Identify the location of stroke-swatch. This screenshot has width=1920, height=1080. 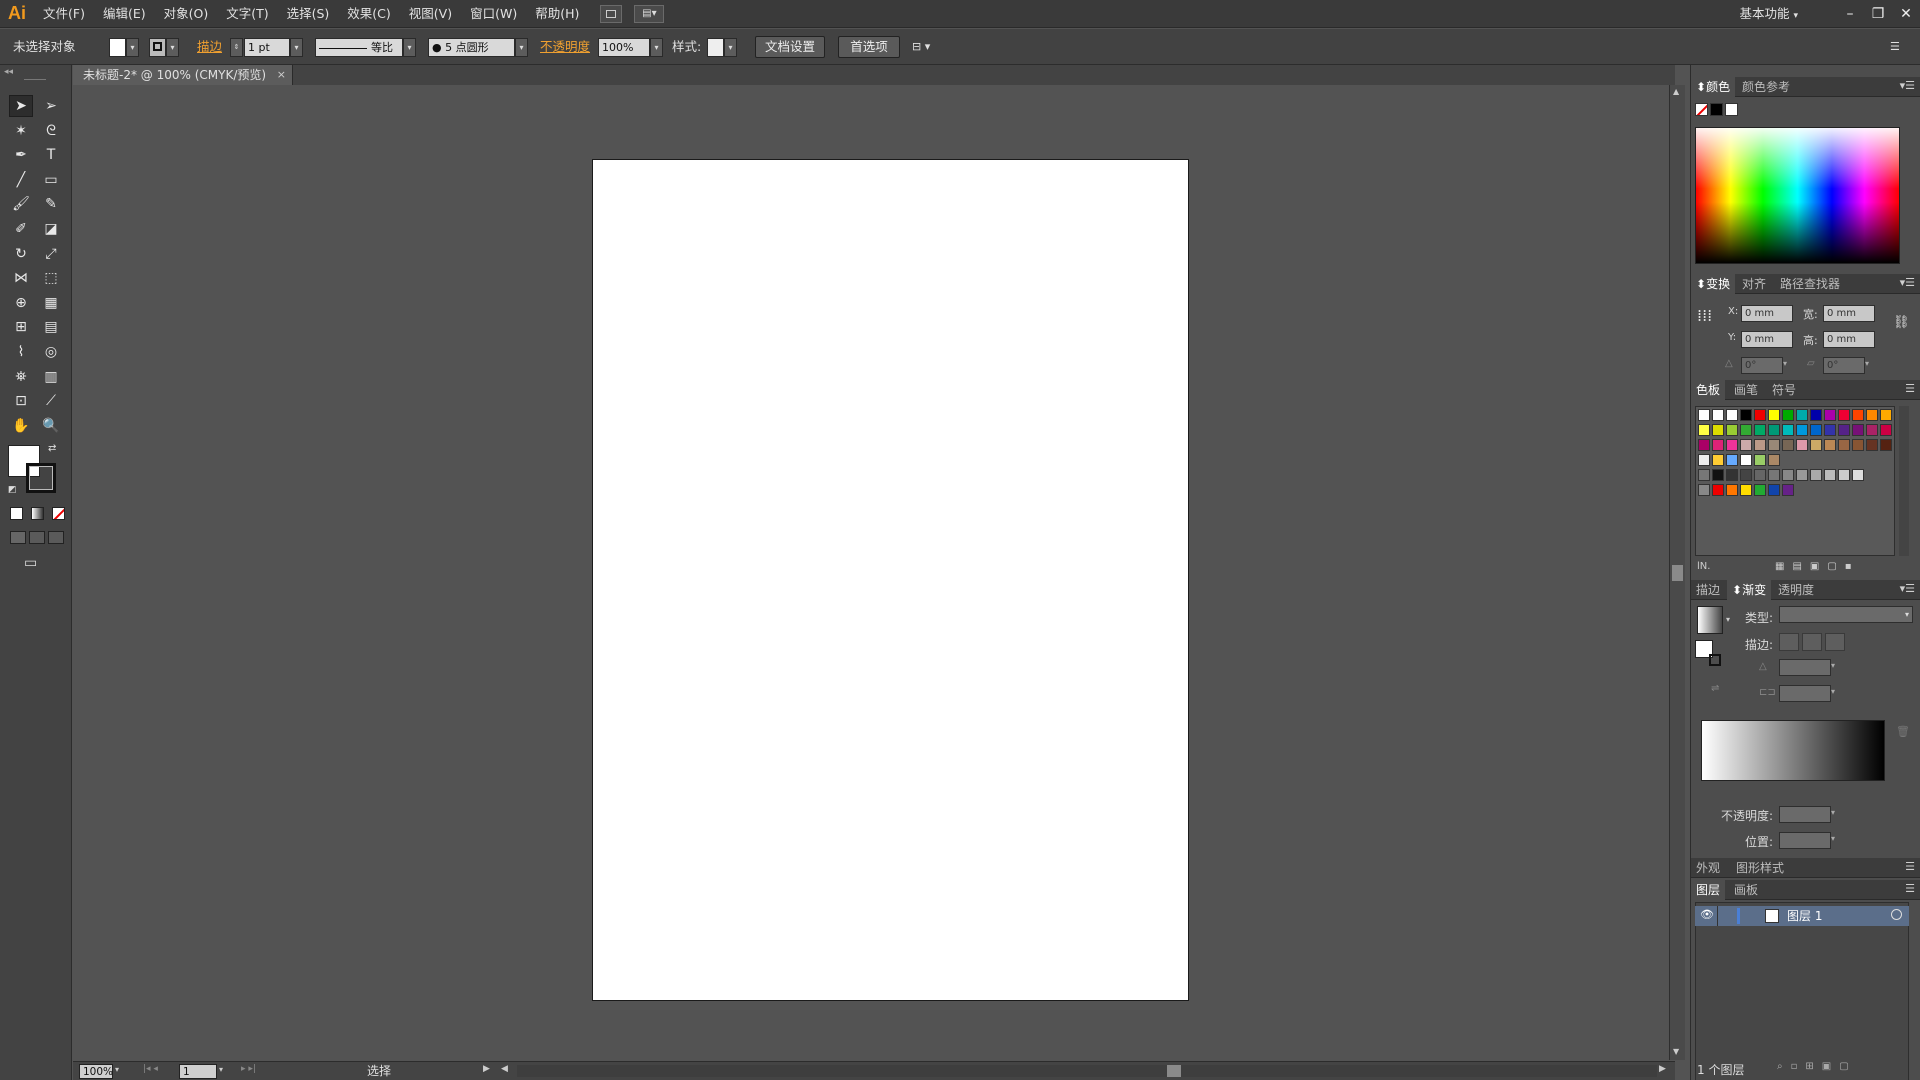
(157, 47).